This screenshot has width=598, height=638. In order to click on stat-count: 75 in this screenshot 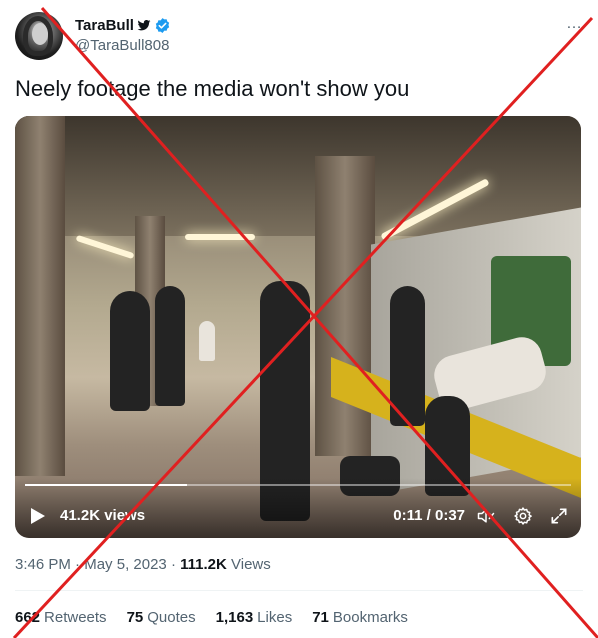, I will do `click(135, 617)`.